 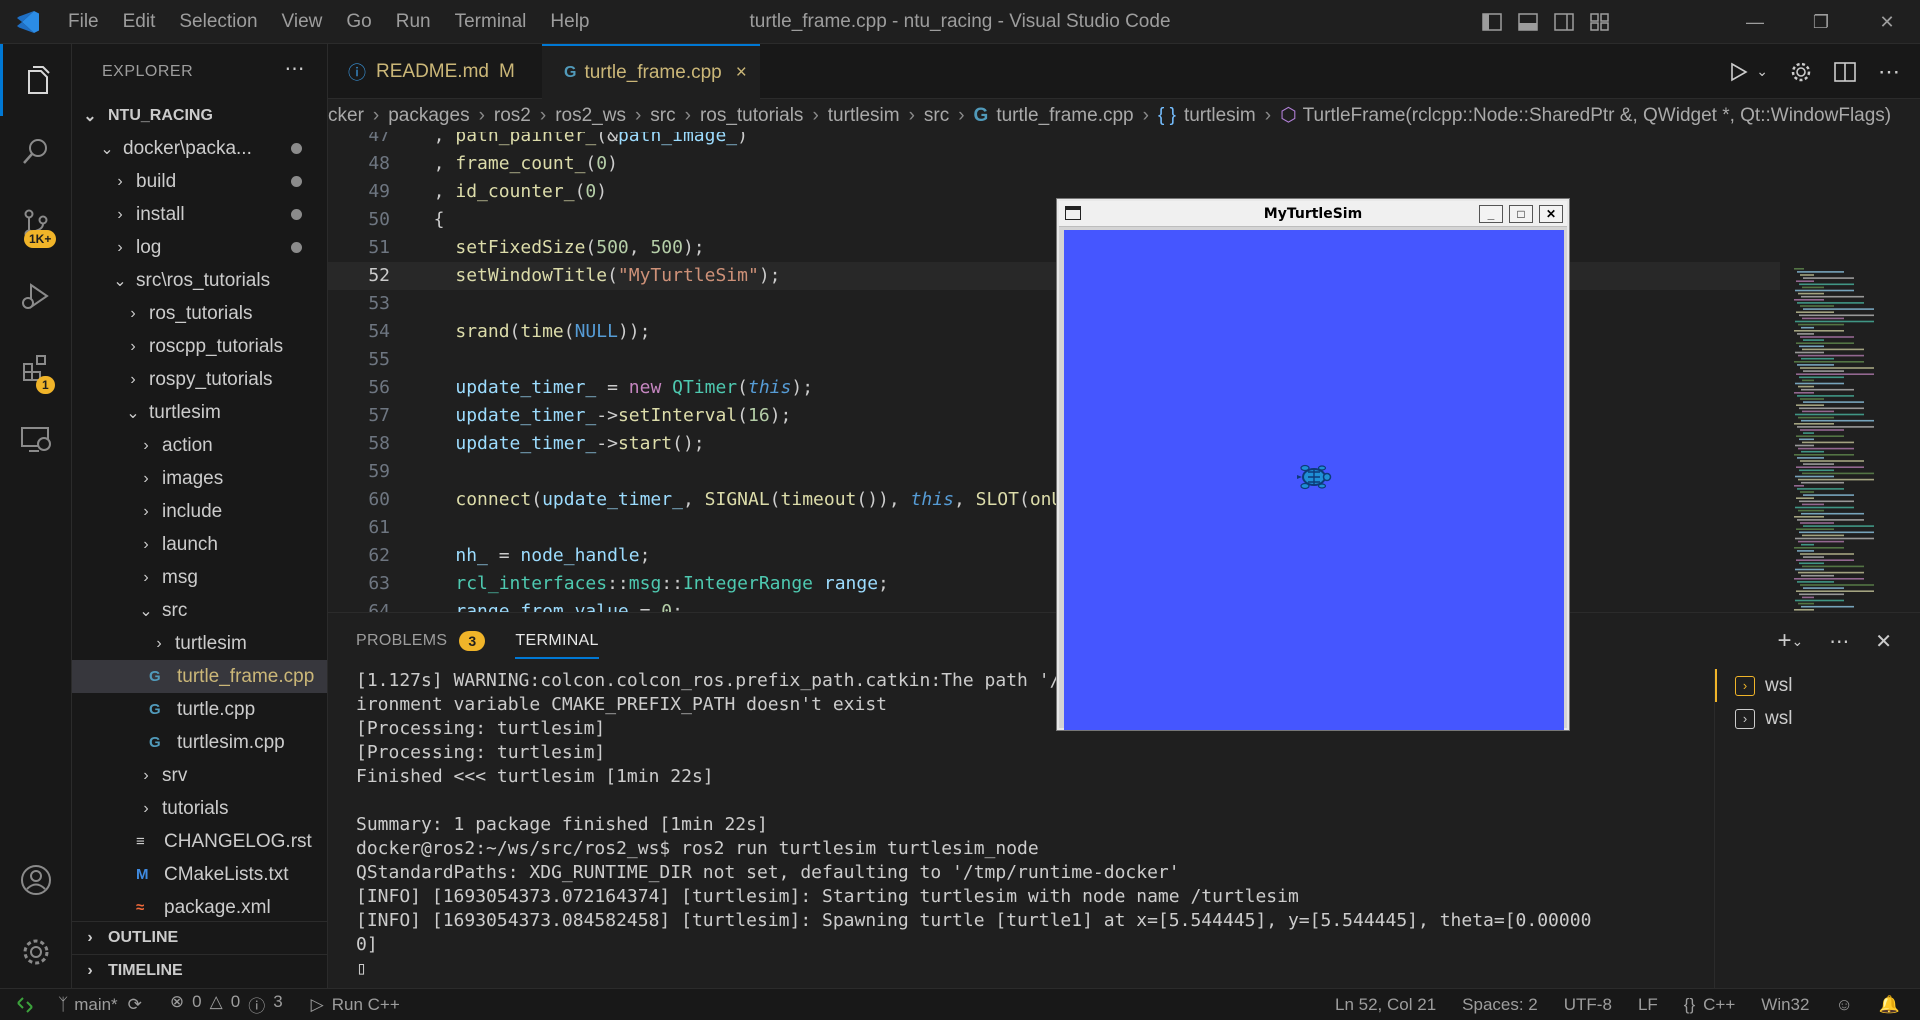 What do you see at coordinates (36, 952) in the screenshot?
I see `manage-activity` at bounding box center [36, 952].